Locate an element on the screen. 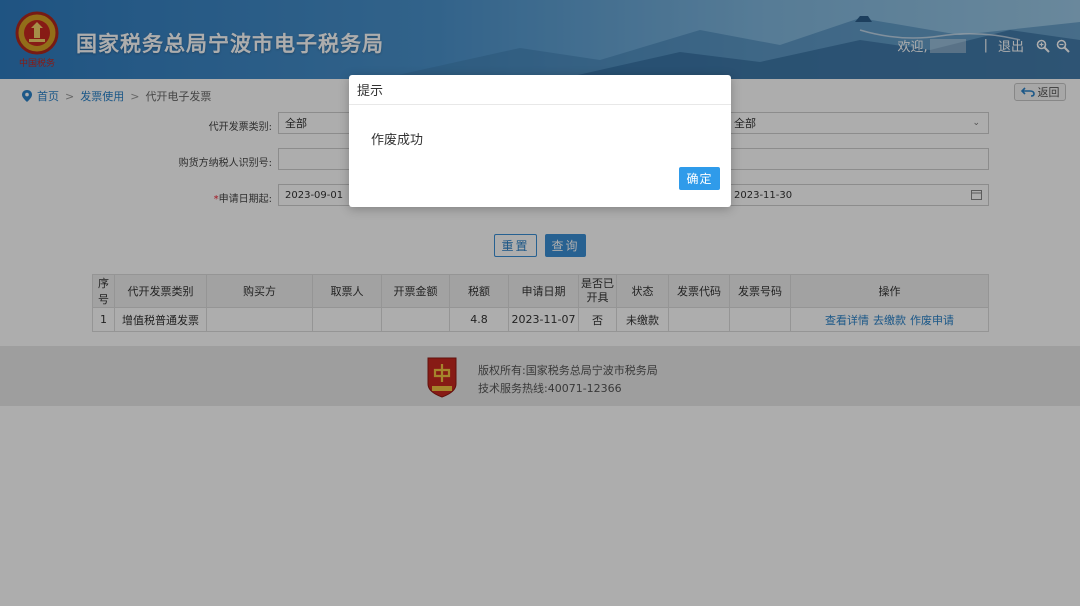 The width and height of the screenshot is (1080, 606). dialog-title: 提示 is located at coordinates (540, 90).